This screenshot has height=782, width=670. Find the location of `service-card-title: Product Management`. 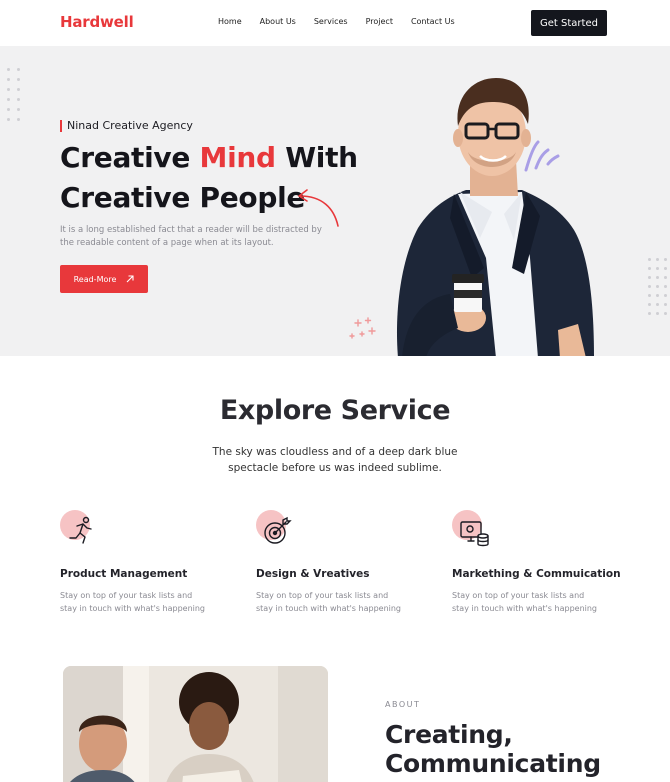

service-card-title: Product Management is located at coordinates (124, 574).